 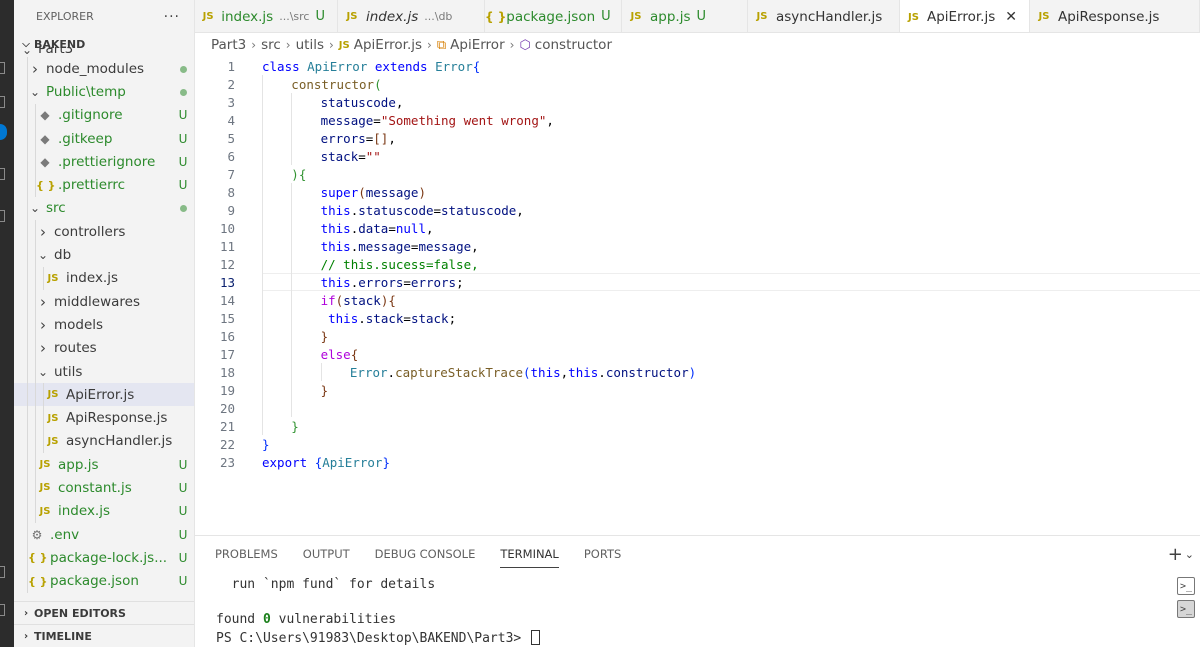 What do you see at coordinates (2, 174) in the screenshot?
I see `activity-debug-icon` at bounding box center [2, 174].